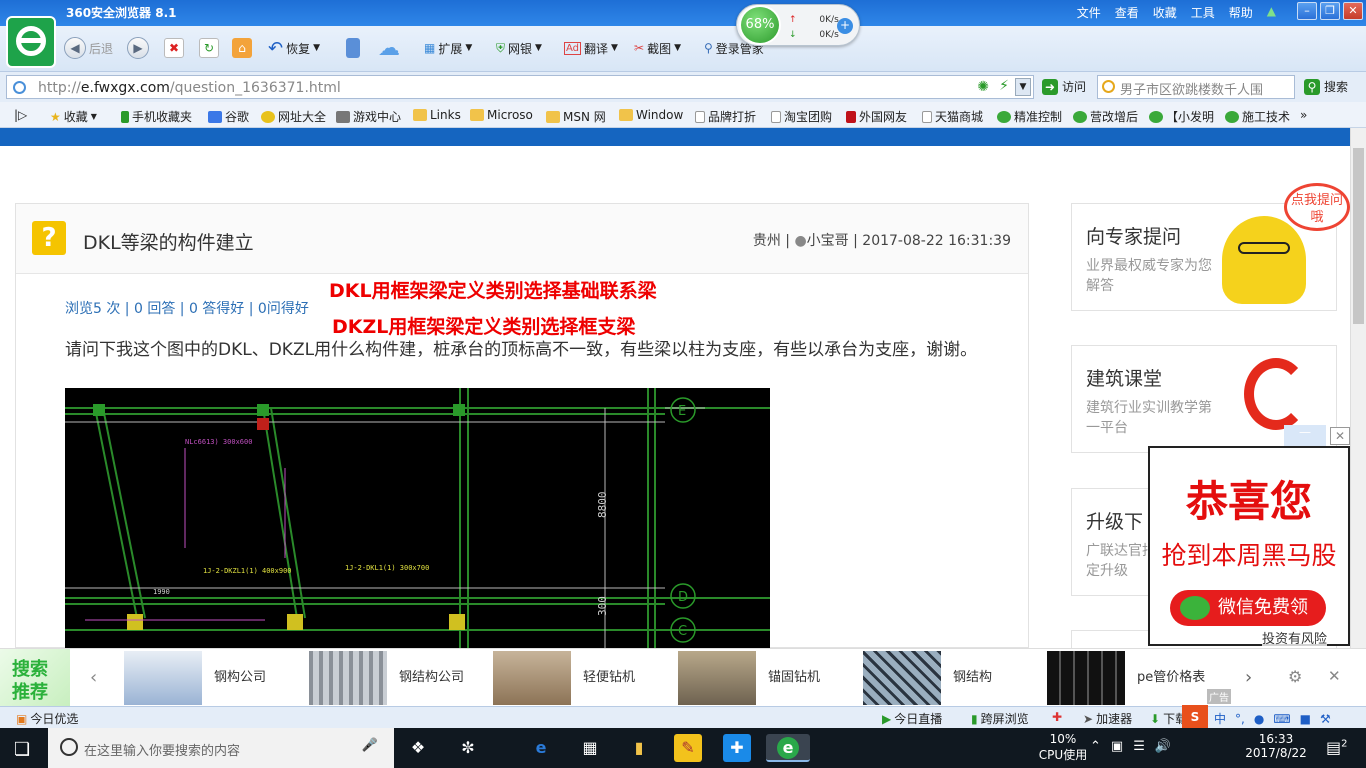 The width and height of the screenshot is (1366, 768). I want to click on ime-toolbar: 中 °, ● ⌨ ■ ⚒, so click(1272, 718).